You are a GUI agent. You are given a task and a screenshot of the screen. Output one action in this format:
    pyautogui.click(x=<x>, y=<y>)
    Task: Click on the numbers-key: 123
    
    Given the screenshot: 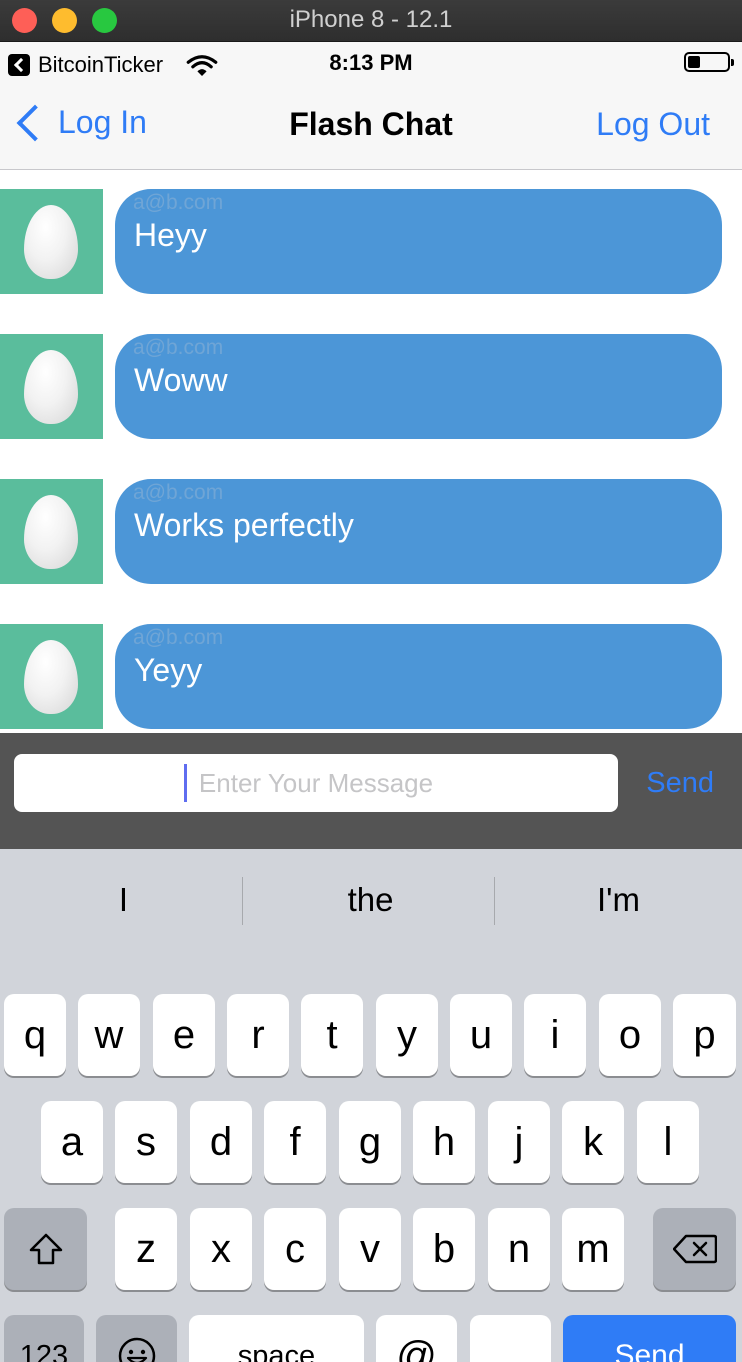 What is the action you would take?
    pyautogui.click(x=44, y=1338)
    